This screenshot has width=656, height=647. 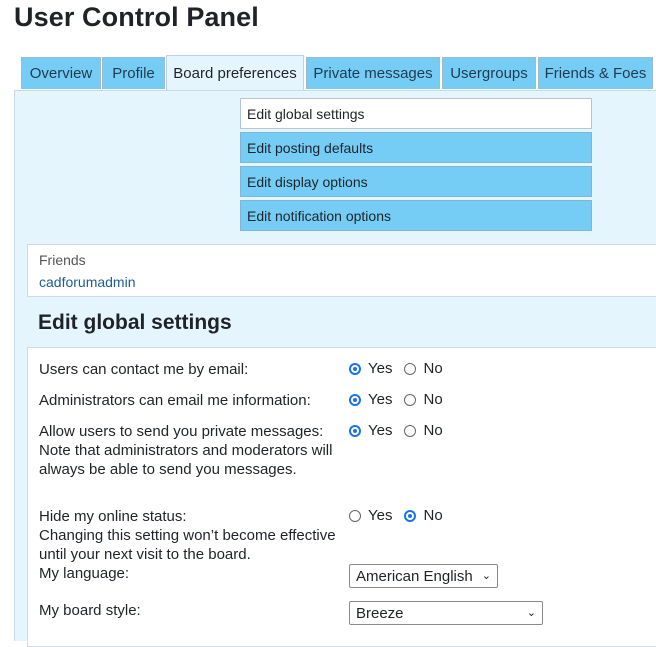 What do you see at coordinates (61, 73) in the screenshot?
I see `tab-overview: Overview` at bounding box center [61, 73].